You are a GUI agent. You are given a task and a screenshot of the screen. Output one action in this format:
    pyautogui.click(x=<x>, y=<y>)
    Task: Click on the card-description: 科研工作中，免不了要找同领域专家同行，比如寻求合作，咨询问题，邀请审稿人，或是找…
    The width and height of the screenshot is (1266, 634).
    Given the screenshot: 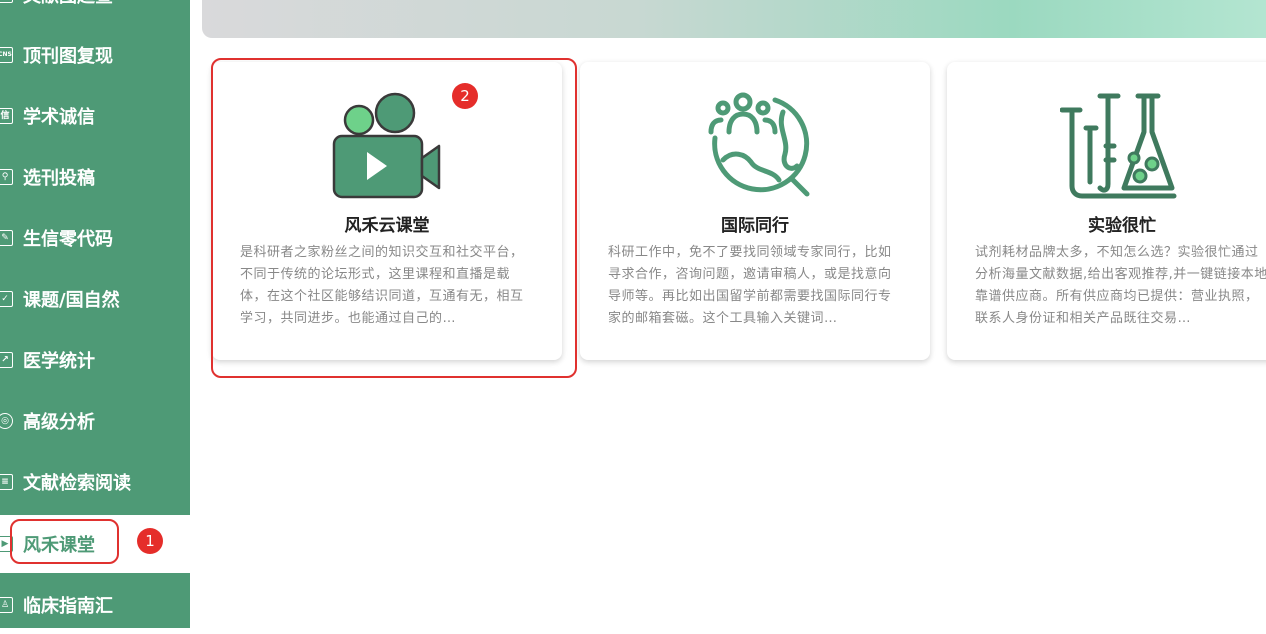 What is the action you would take?
    pyautogui.click(x=750, y=285)
    